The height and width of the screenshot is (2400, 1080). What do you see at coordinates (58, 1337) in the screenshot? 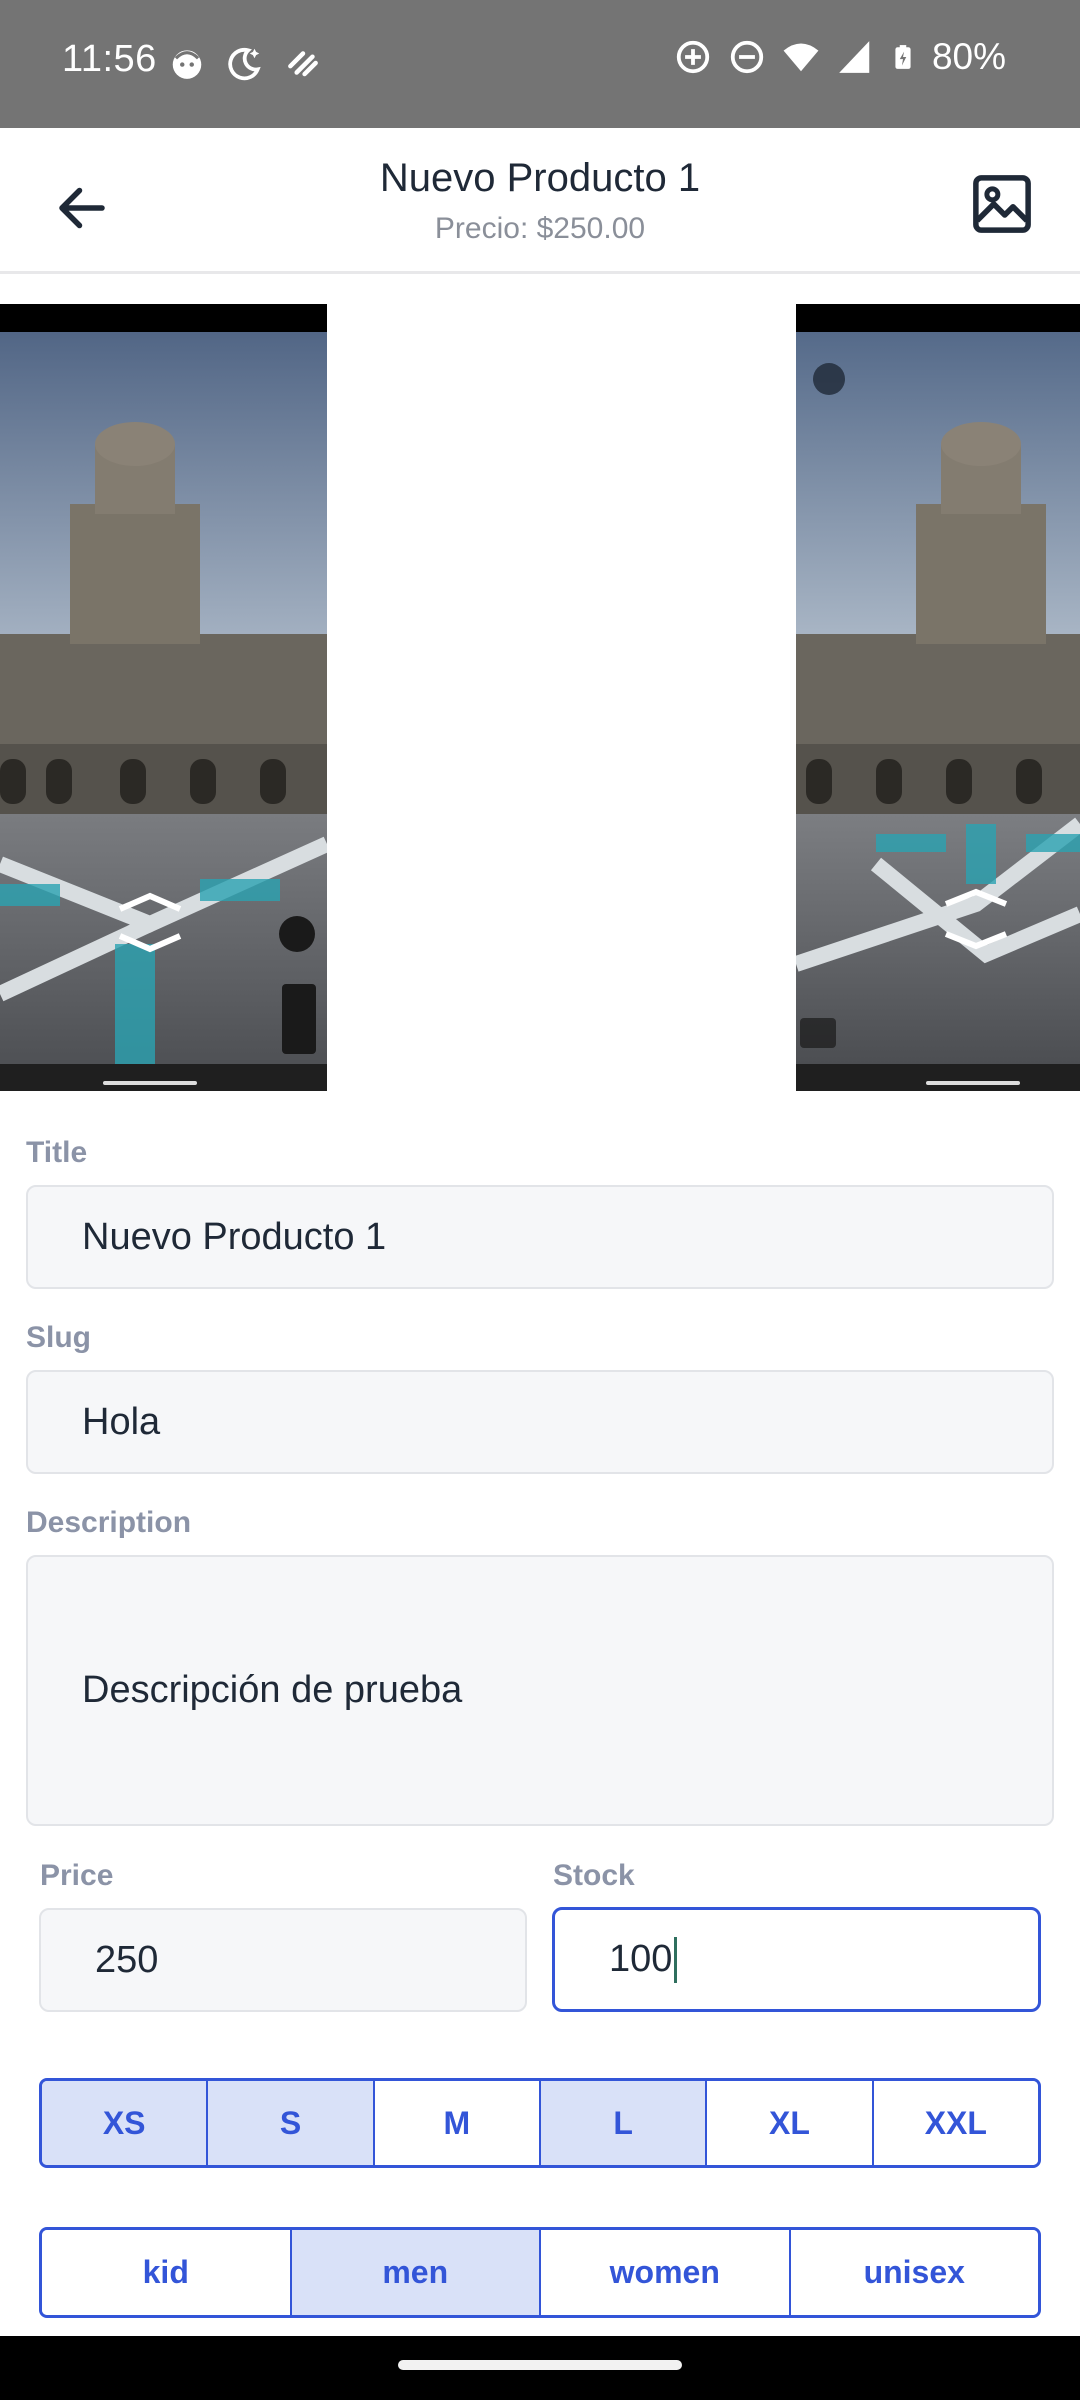
I see `slug-label: Slug` at bounding box center [58, 1337].